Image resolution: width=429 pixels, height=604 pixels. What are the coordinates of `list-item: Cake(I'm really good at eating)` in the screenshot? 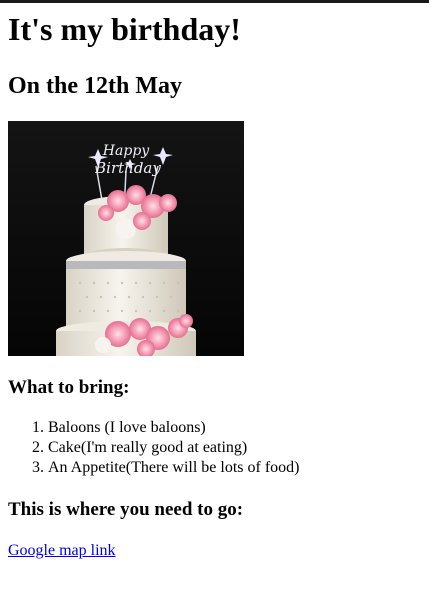 It's located at (233, 448).